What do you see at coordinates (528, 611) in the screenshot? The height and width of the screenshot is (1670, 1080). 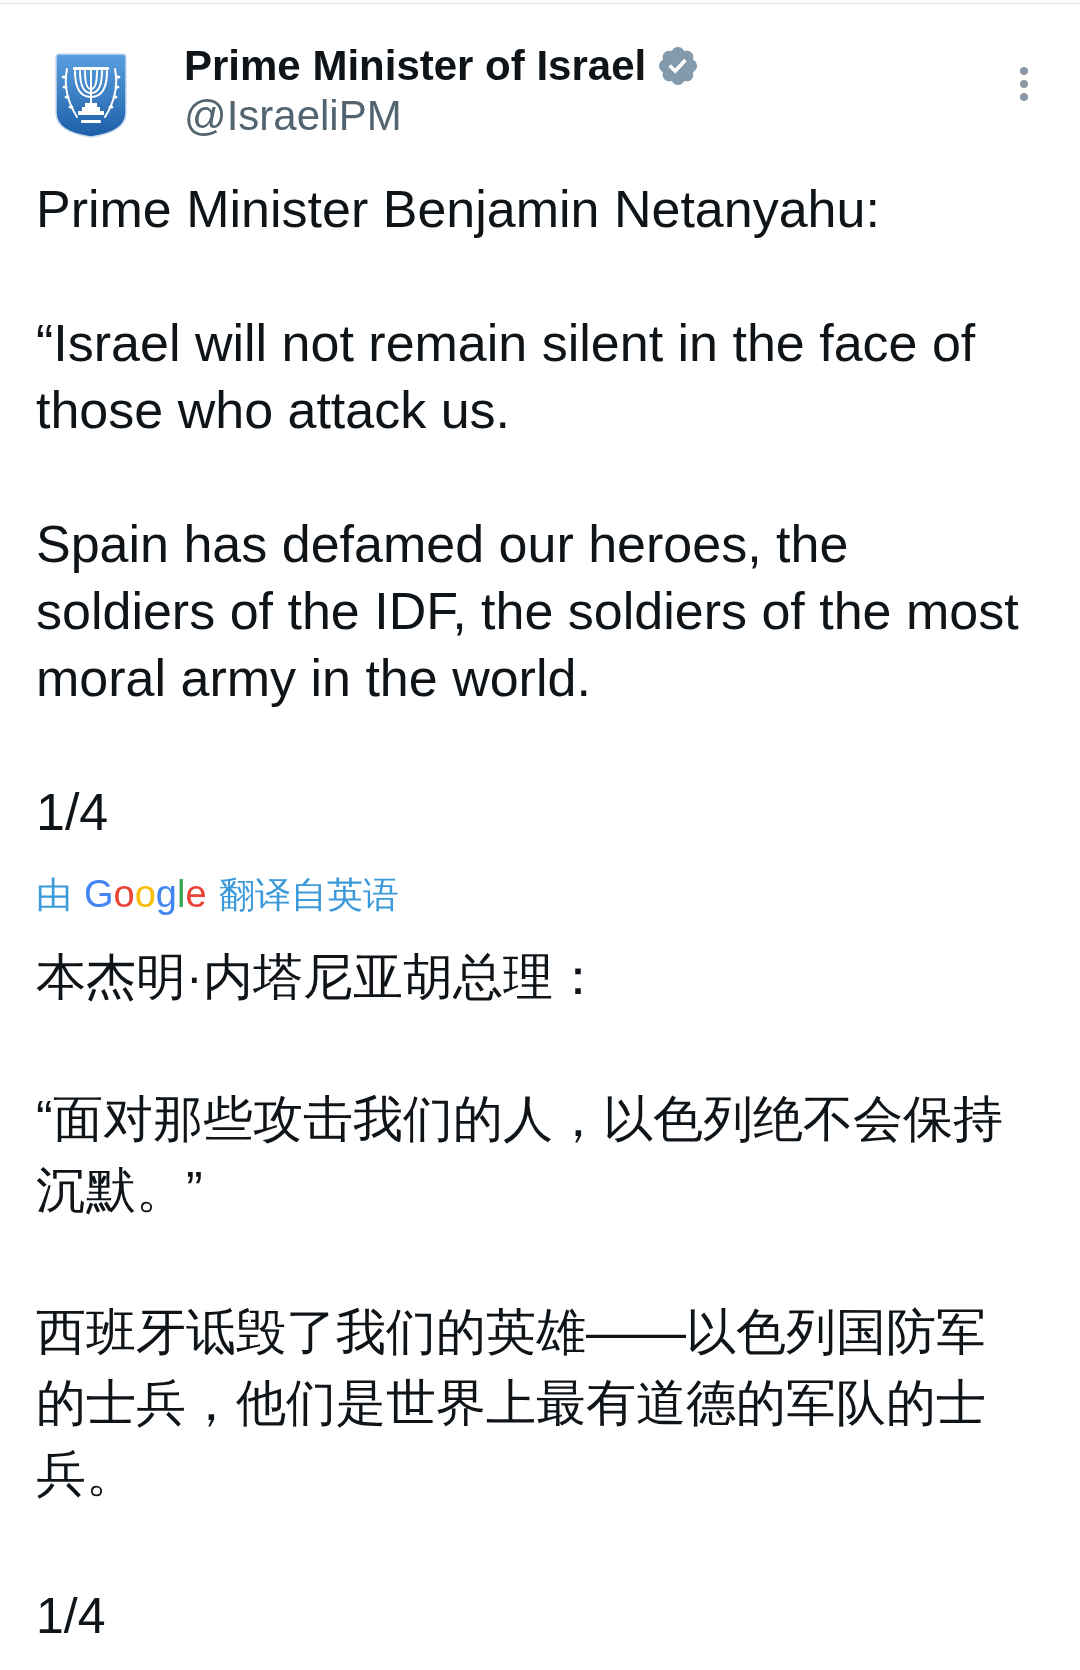 I see `tweet-text: Spain has defamed our heroes, the soldiers of the IDF, the soldiers of the most moral army in the world.` at bounding box center [528, 611].